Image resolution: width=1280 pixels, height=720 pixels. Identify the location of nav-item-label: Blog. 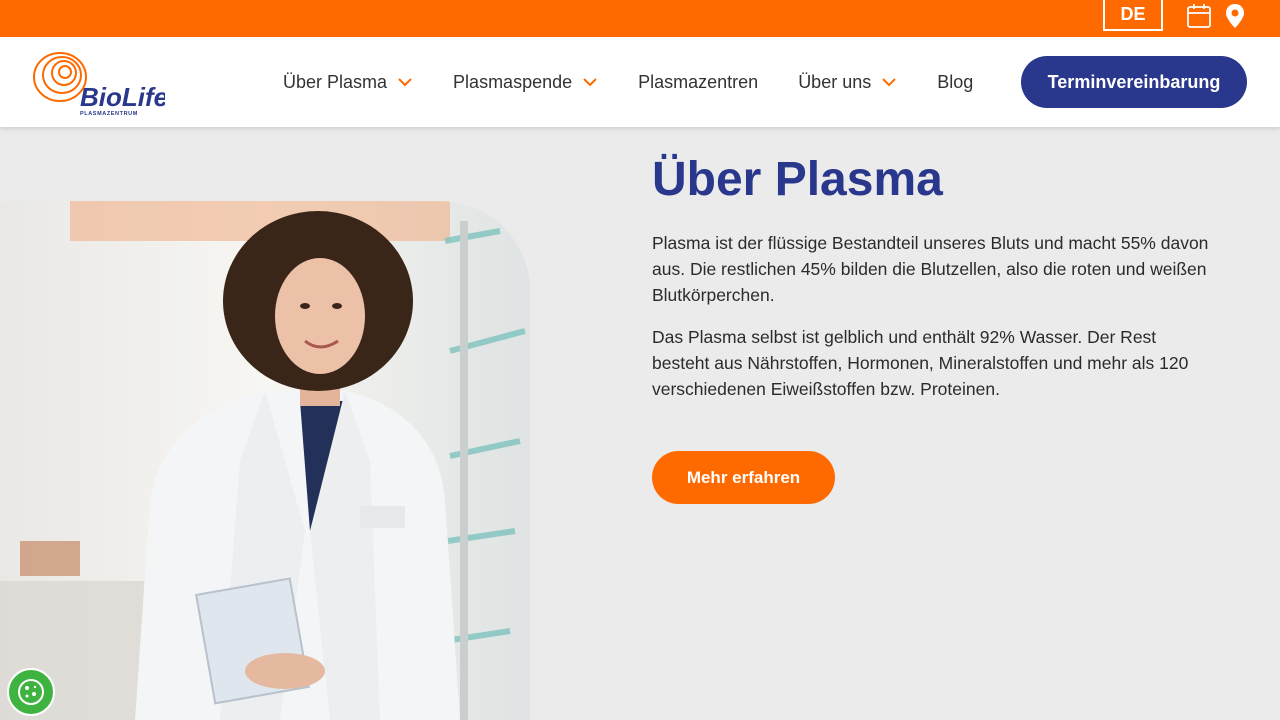
(955, 81).